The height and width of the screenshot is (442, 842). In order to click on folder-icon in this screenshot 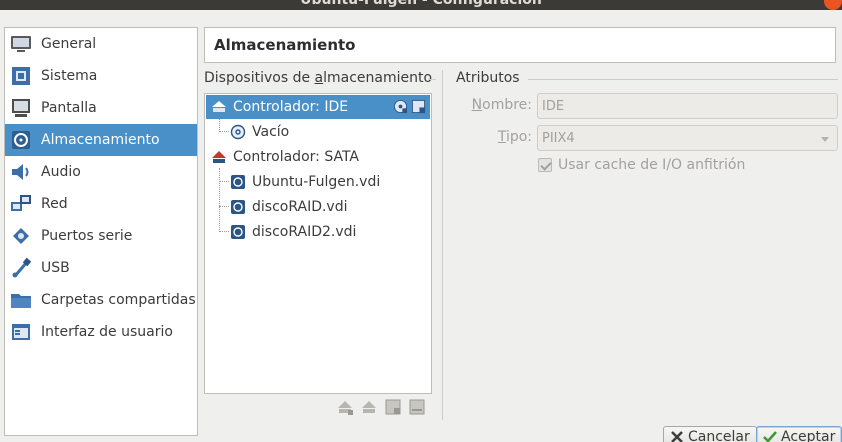, I will do `click(21, 301)`.